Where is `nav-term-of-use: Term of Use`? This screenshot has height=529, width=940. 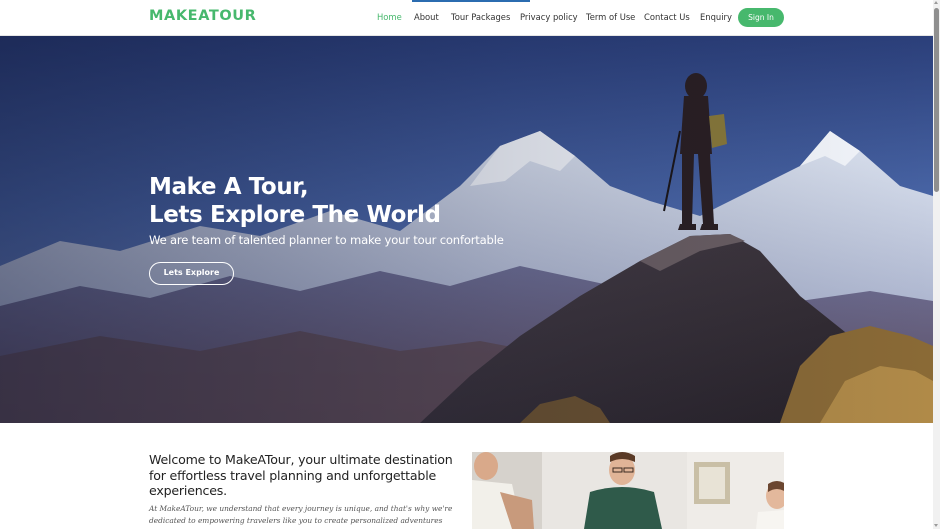 nav-term-of-use: Term of Use is located at coordinates (610, 17).